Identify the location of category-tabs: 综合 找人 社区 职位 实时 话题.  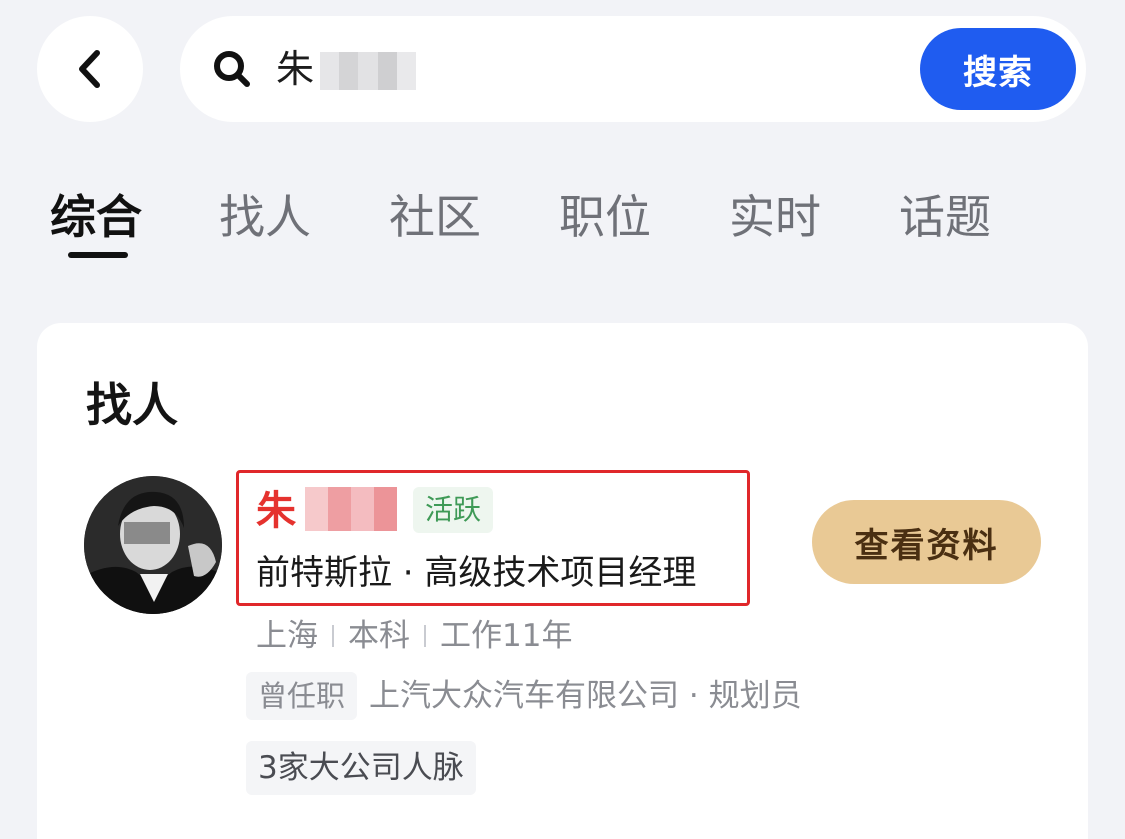
(562, 225).